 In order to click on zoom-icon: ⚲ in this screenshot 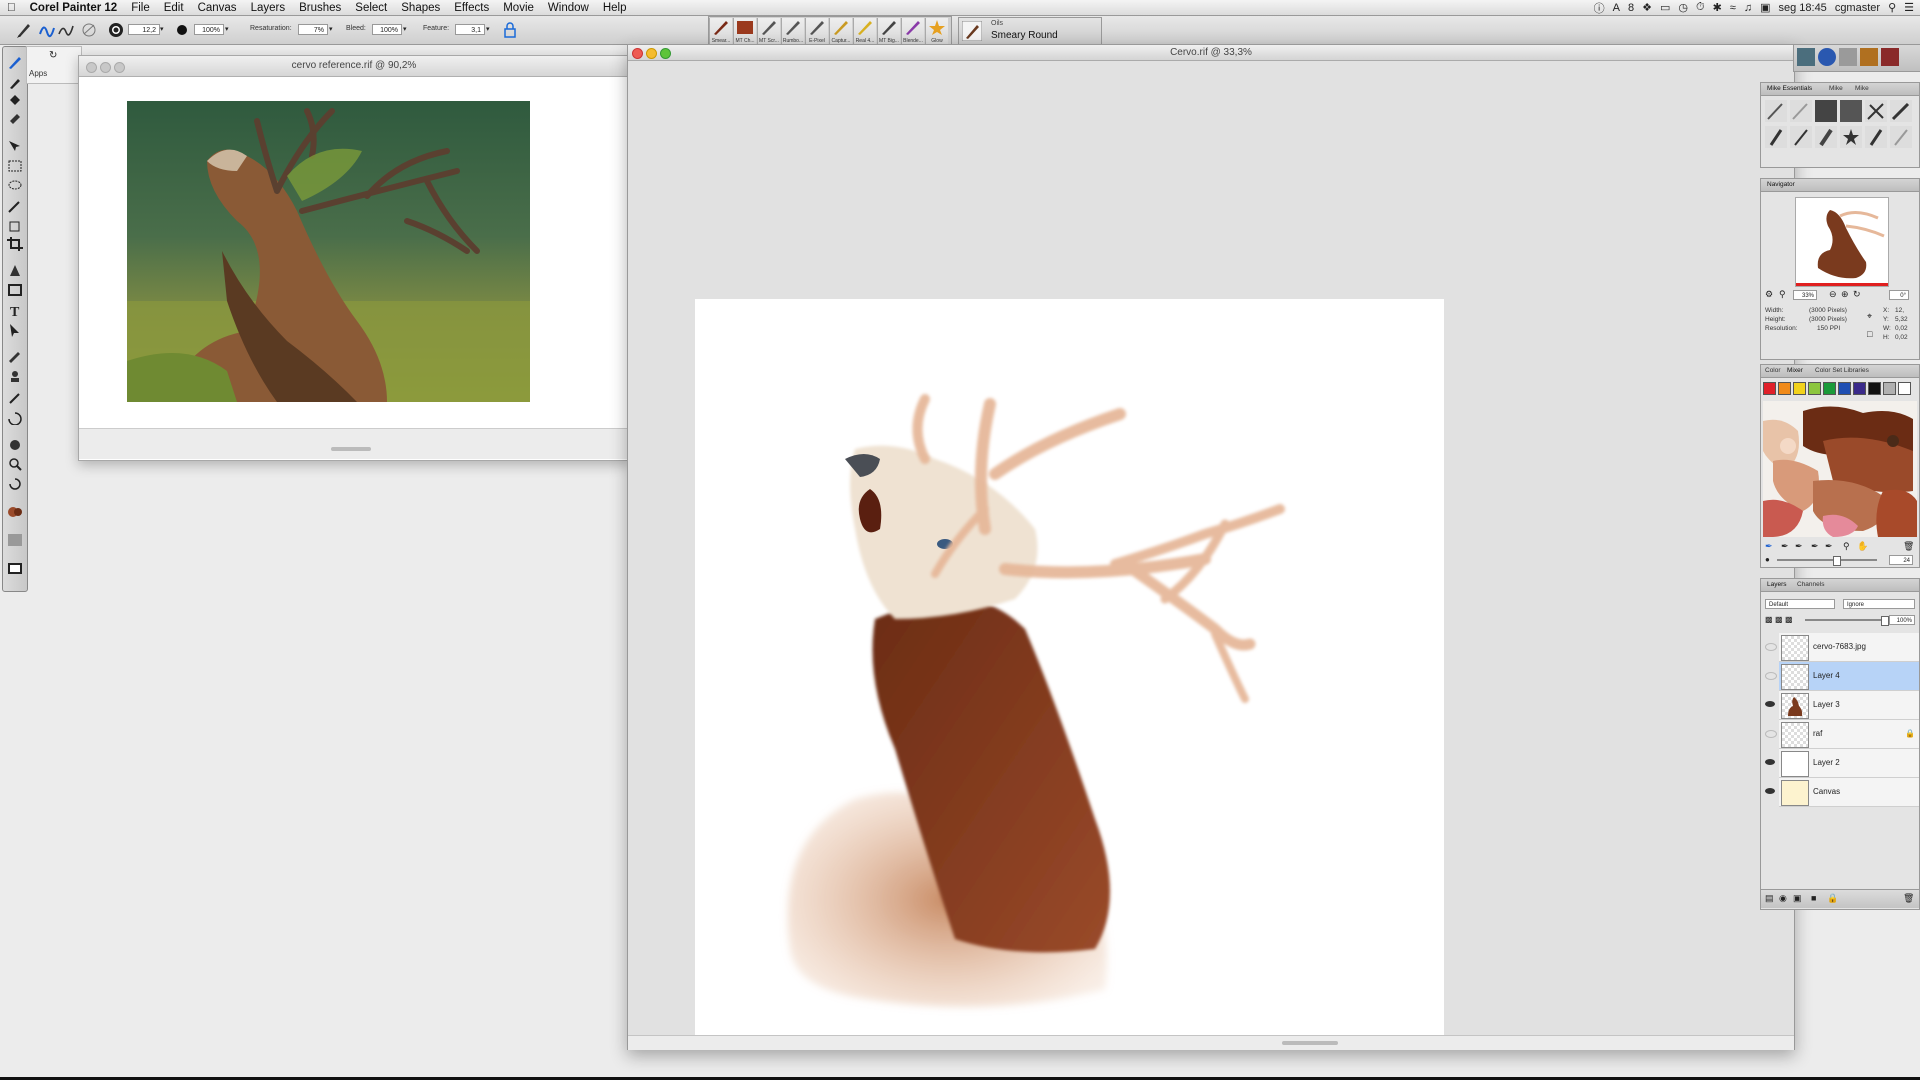, I will do `click(1782, 294)`.